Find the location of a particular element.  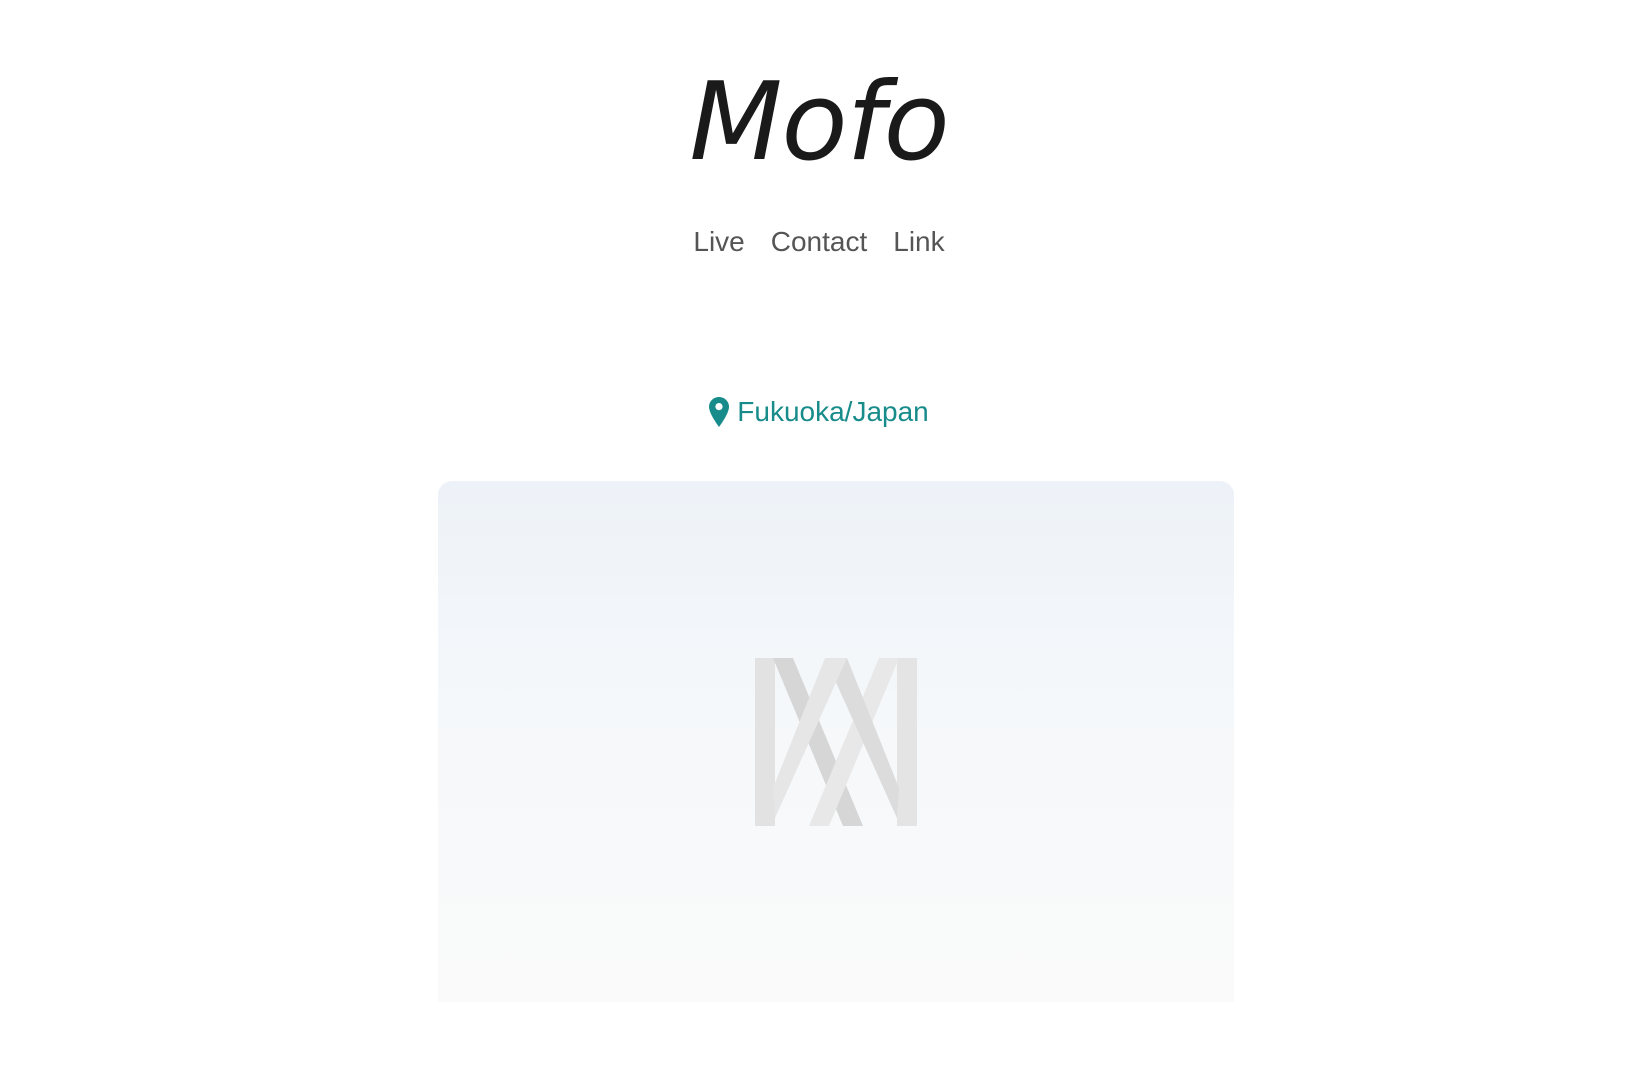

site-title: Mofo is located at coordinates (819, 123).